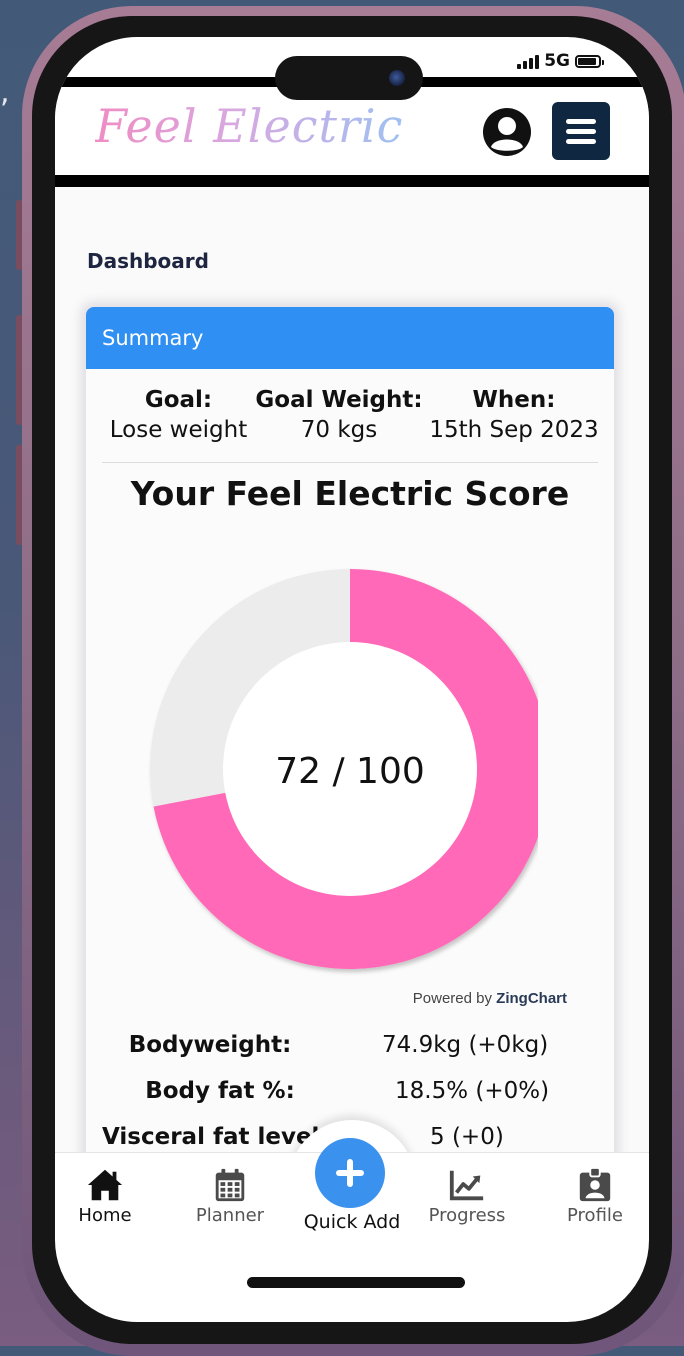 Image resolution: width=684 pixels, height=1356 pixels. I want to click on home-icon, so click(105, 1185).